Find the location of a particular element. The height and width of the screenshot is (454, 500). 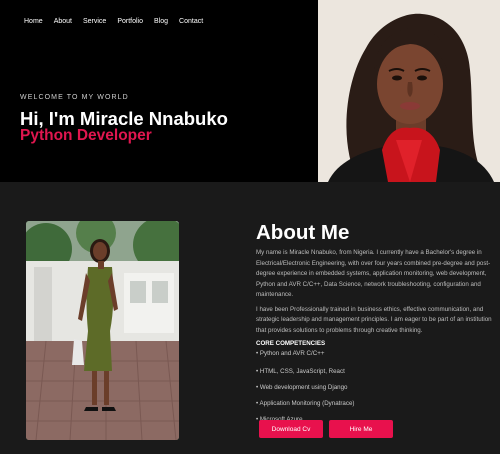

about-heading: About Me is located at coordinates (303, 232).